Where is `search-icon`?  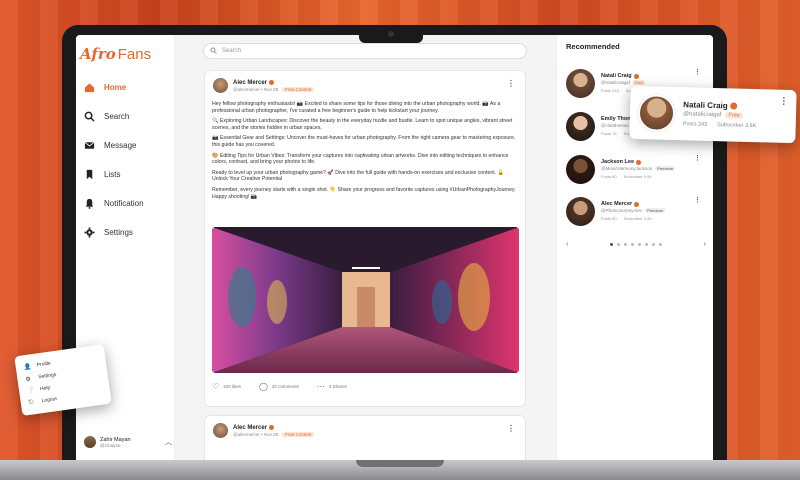 search-icon is located at coordinates (89, 116).